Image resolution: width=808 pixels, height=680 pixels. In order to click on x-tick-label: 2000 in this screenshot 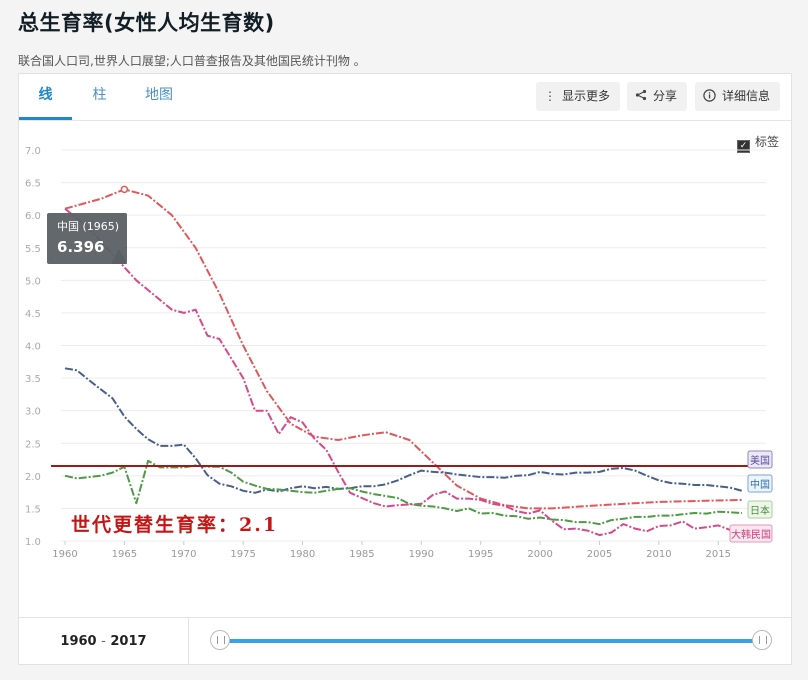, I will do `click(539, 554)`.